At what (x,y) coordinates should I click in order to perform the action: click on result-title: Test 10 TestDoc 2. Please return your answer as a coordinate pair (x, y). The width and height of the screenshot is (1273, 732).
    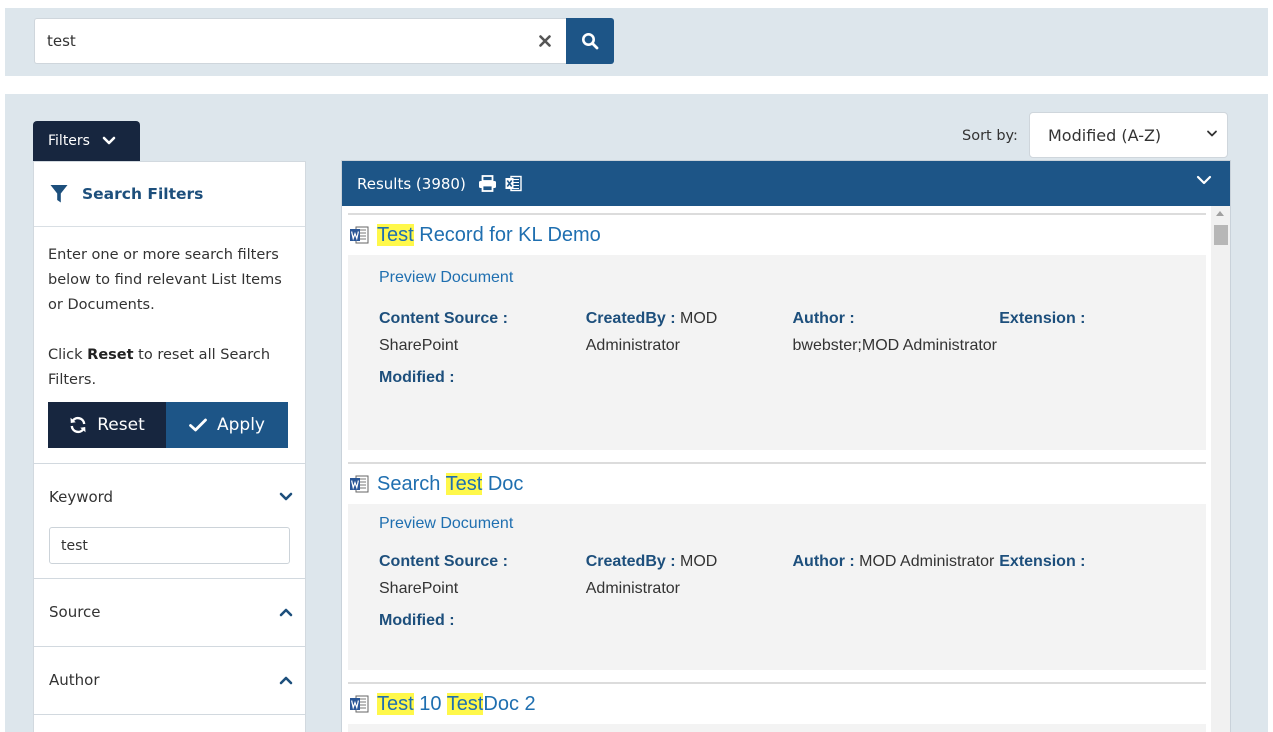
    Looking at the image, I should click on (777, 704).